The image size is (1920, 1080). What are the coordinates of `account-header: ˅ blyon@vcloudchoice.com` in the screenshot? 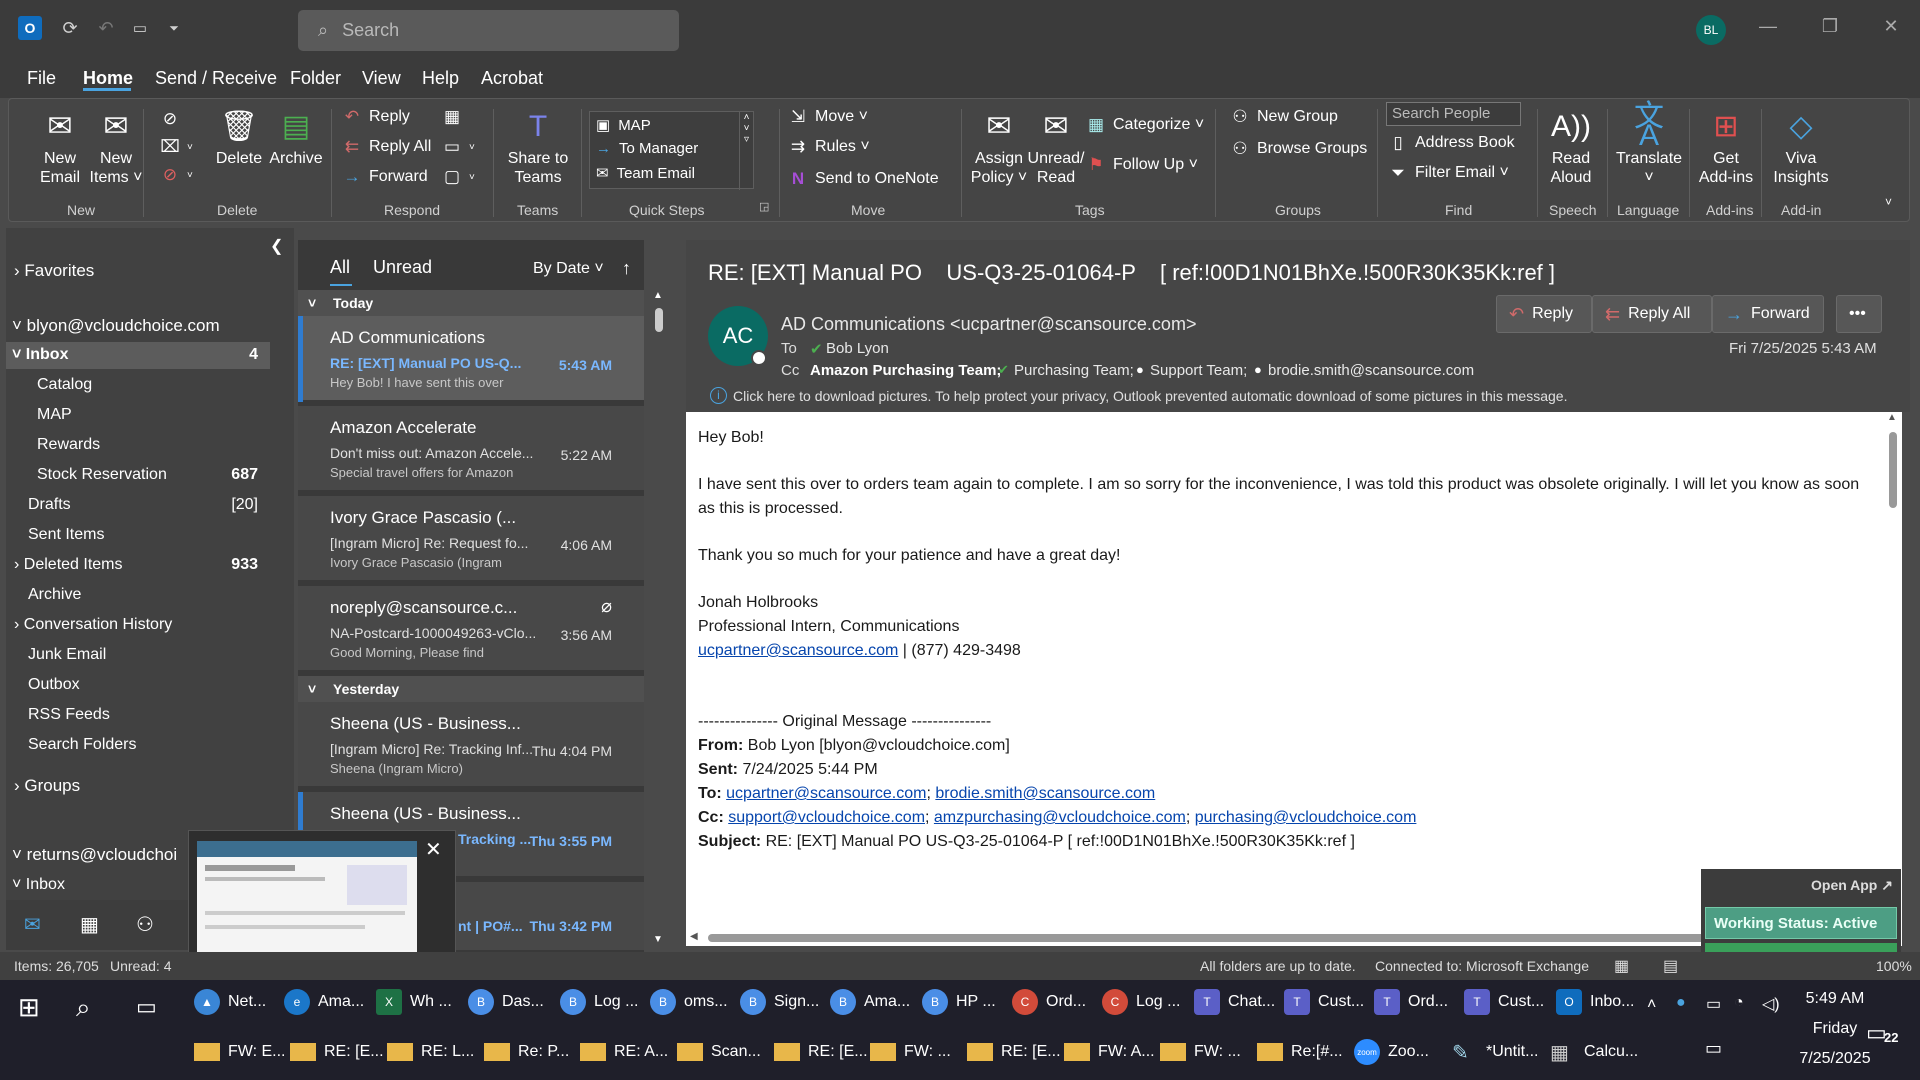 It's located at (116, 326).